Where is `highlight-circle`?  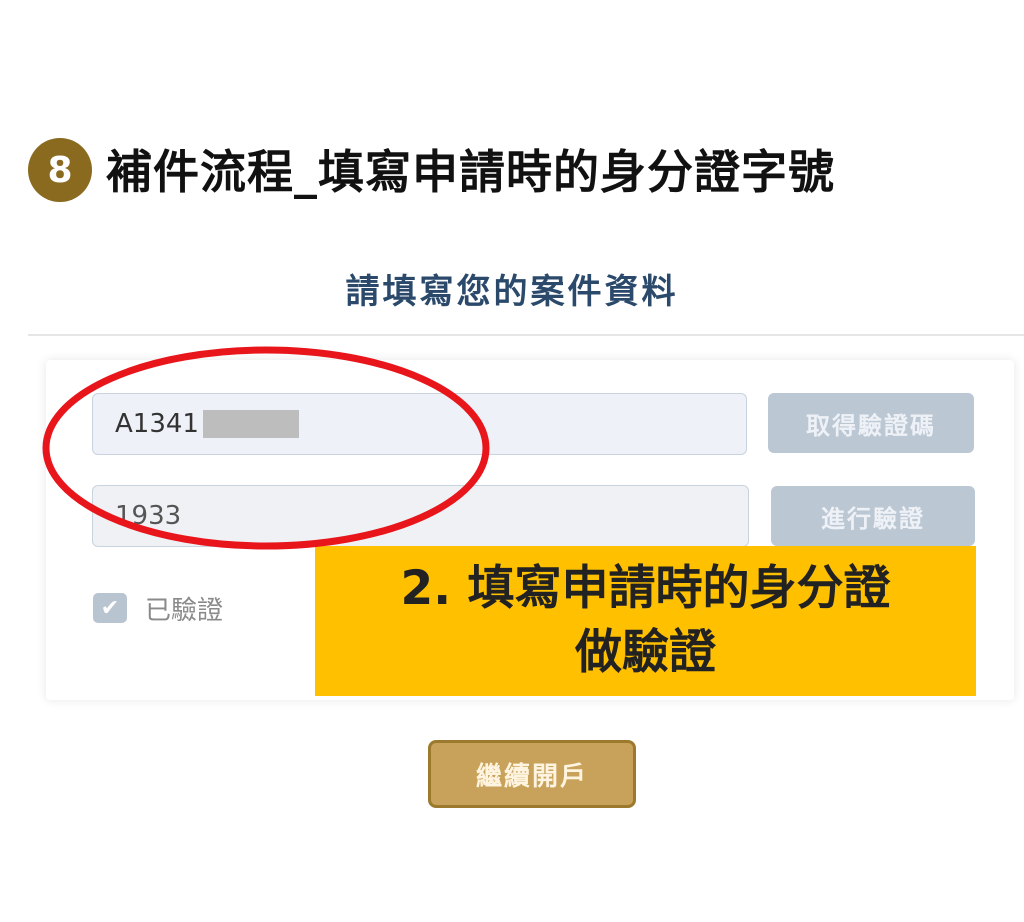 highlight-circle is located at coordinates (266, 448).